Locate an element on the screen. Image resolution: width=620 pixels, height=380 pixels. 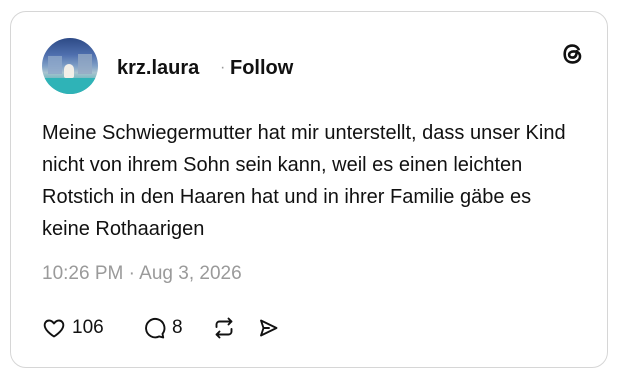
reply-button: 8 is located at coordinates (167, 328).